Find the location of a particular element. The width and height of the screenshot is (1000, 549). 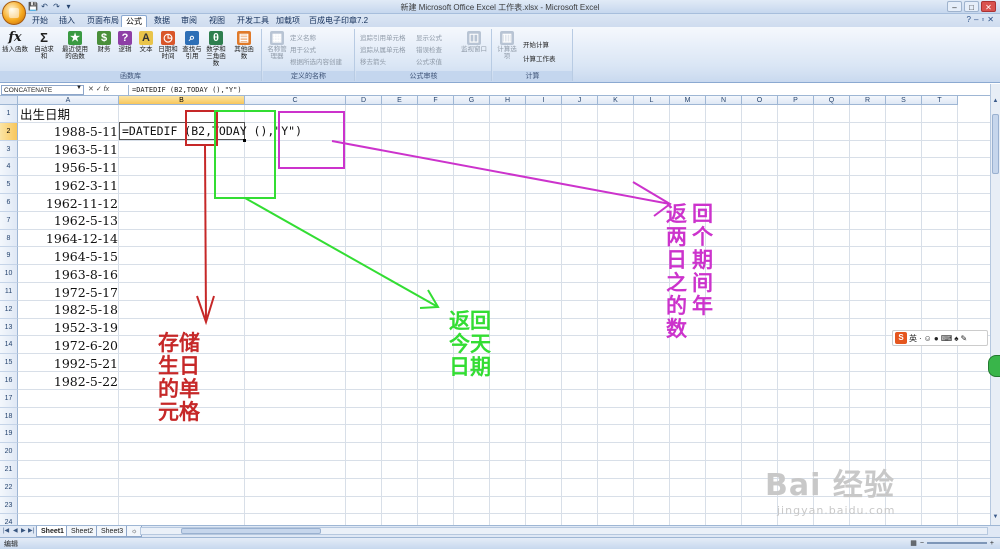

cell-a13: 1952-3-19 is located at coordinates (68, 327).